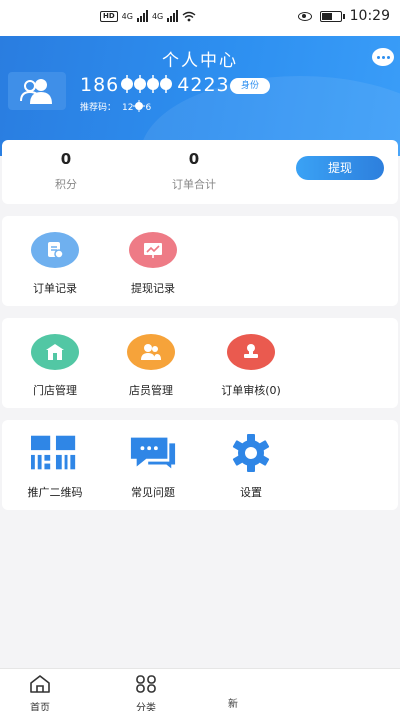  I want to click on eye-comfort-icon, so click(304, 16).